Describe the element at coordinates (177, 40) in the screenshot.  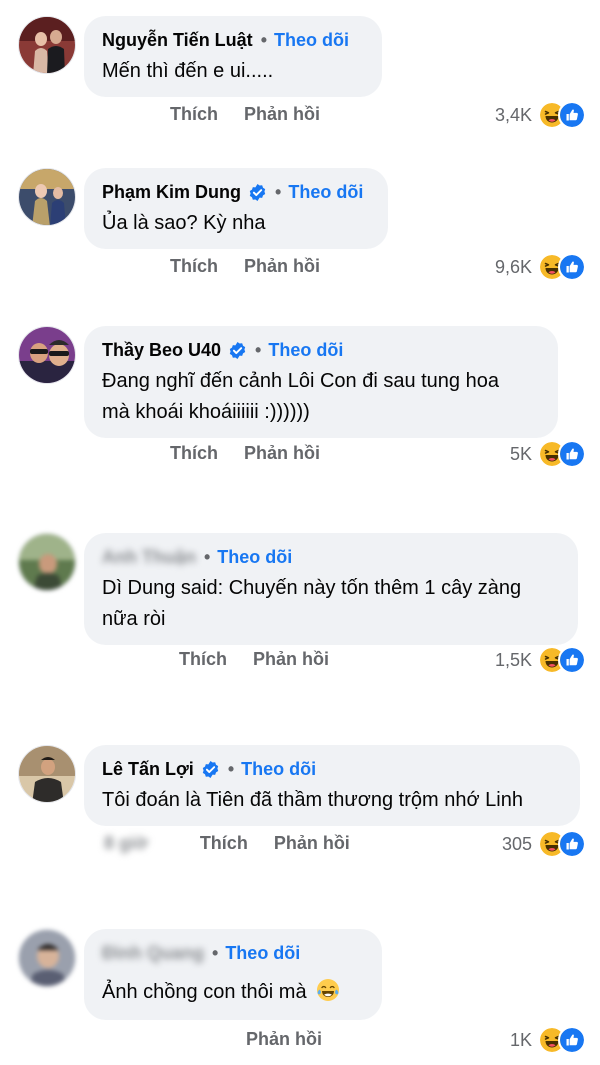
I see `commenter-name: Nguyễn Tiến Luật` at that location.